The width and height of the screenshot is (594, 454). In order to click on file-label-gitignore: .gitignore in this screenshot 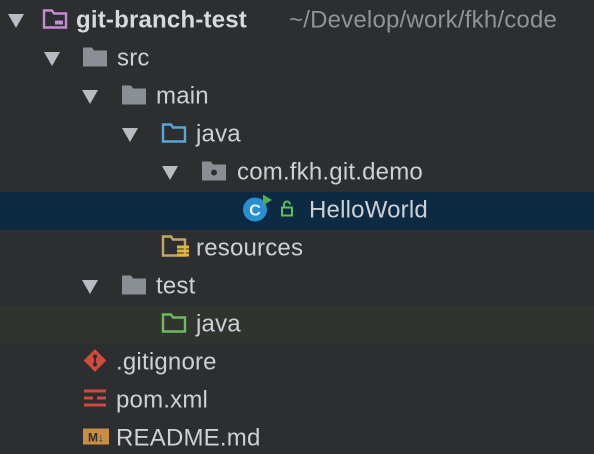, I will do `click(166, 362)`.